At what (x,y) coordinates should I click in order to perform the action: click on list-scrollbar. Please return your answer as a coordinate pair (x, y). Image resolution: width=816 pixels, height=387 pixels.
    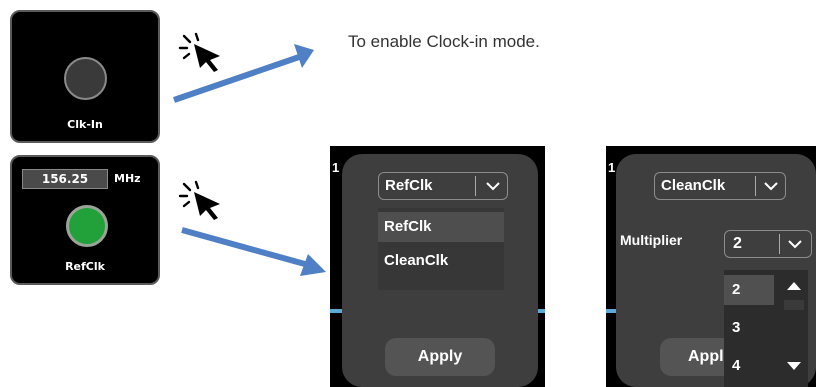
    Looking at the image, I should click on (794, 328).